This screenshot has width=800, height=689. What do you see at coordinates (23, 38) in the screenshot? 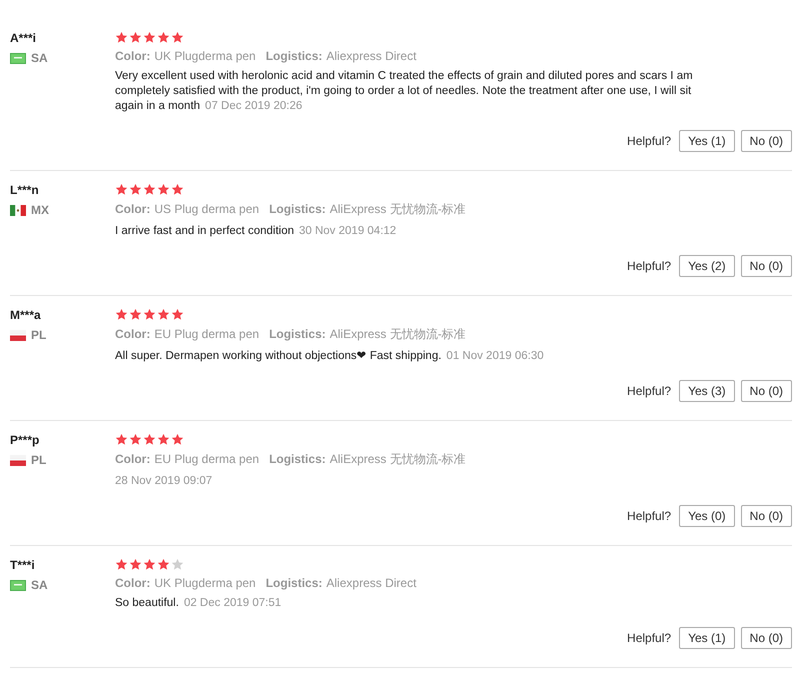
I see `reviewer-name: A***i` at bounding box center [23, 38].